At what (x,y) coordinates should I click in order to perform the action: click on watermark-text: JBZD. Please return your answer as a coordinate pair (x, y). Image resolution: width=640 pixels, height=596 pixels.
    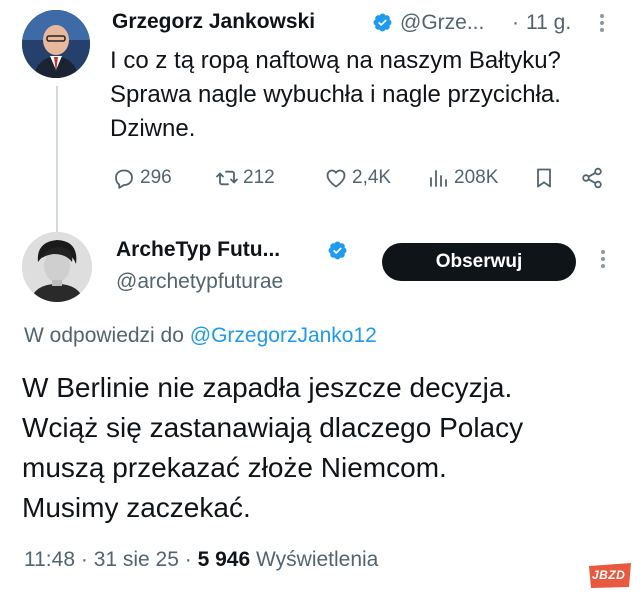
    Looking at the image, I should click on (609, 575).